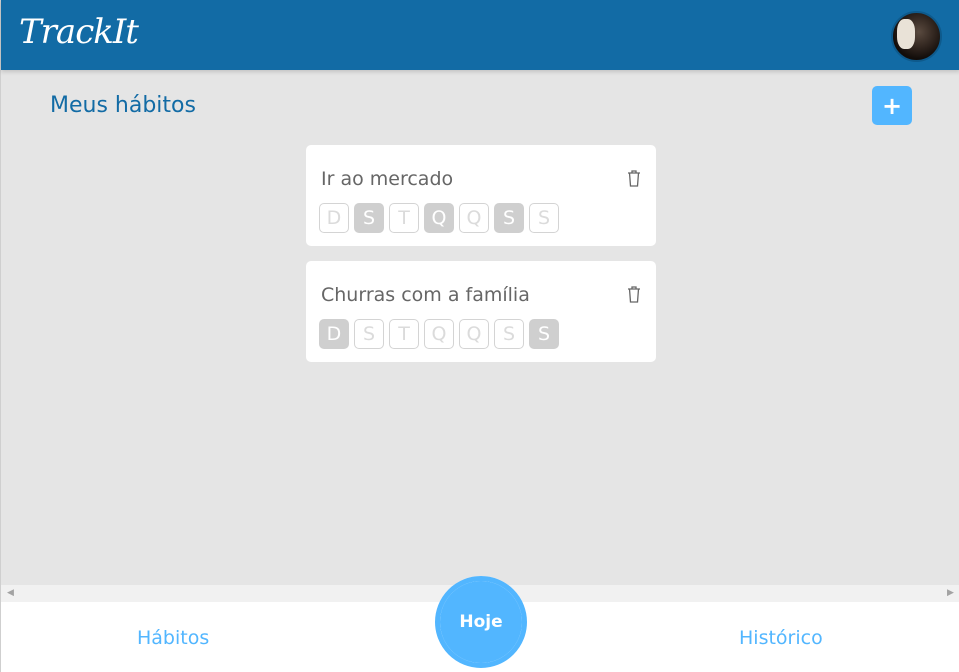 The width and height of the screenshot is (959, 672). Describe the element at coordinates (906, 34) in the screenshot. I see `avatar-photo` at that location.